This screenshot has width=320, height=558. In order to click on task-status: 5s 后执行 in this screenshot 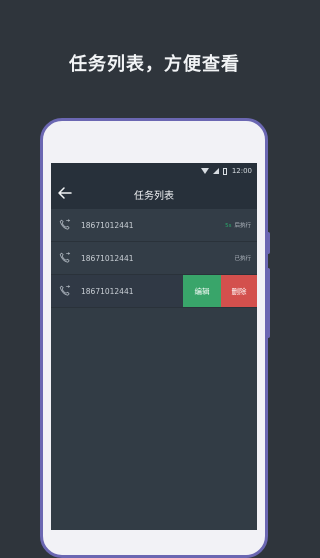, I will do `click(238, 225)`.